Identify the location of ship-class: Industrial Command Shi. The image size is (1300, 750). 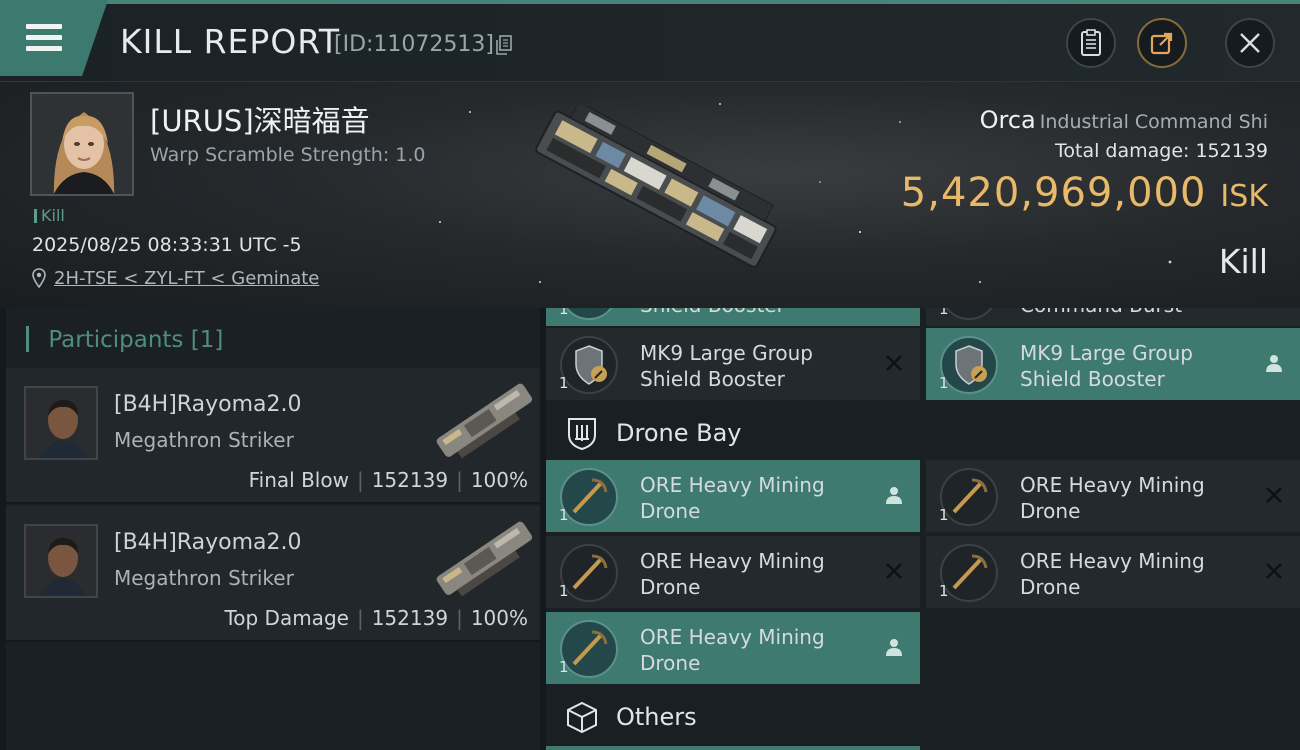
(1153, 122).